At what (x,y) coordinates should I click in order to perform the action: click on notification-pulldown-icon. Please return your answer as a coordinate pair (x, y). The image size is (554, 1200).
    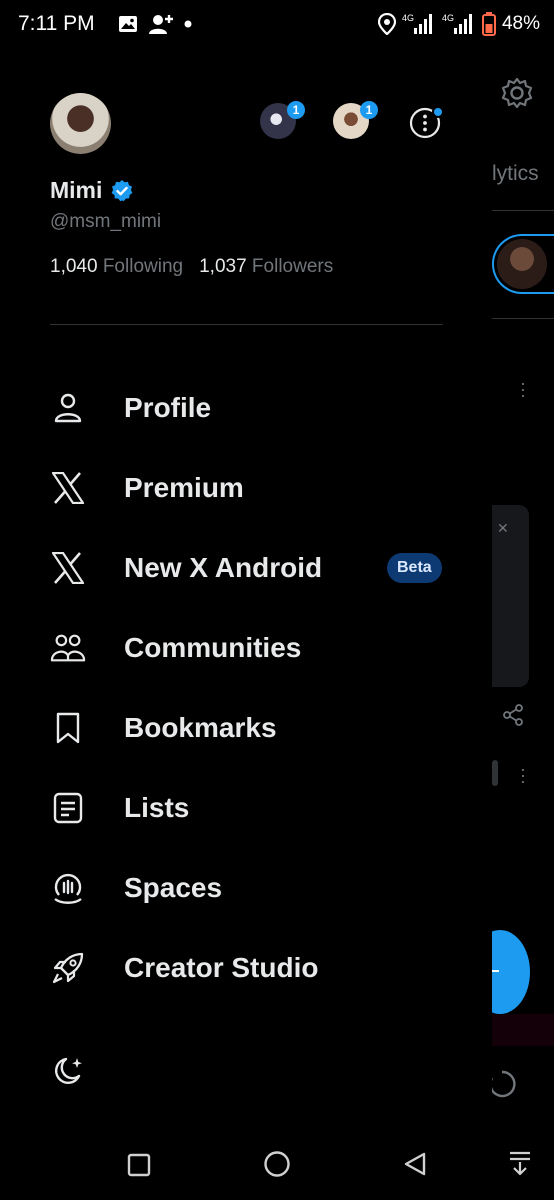
    Looking at the image, I should click on (520, 1163).